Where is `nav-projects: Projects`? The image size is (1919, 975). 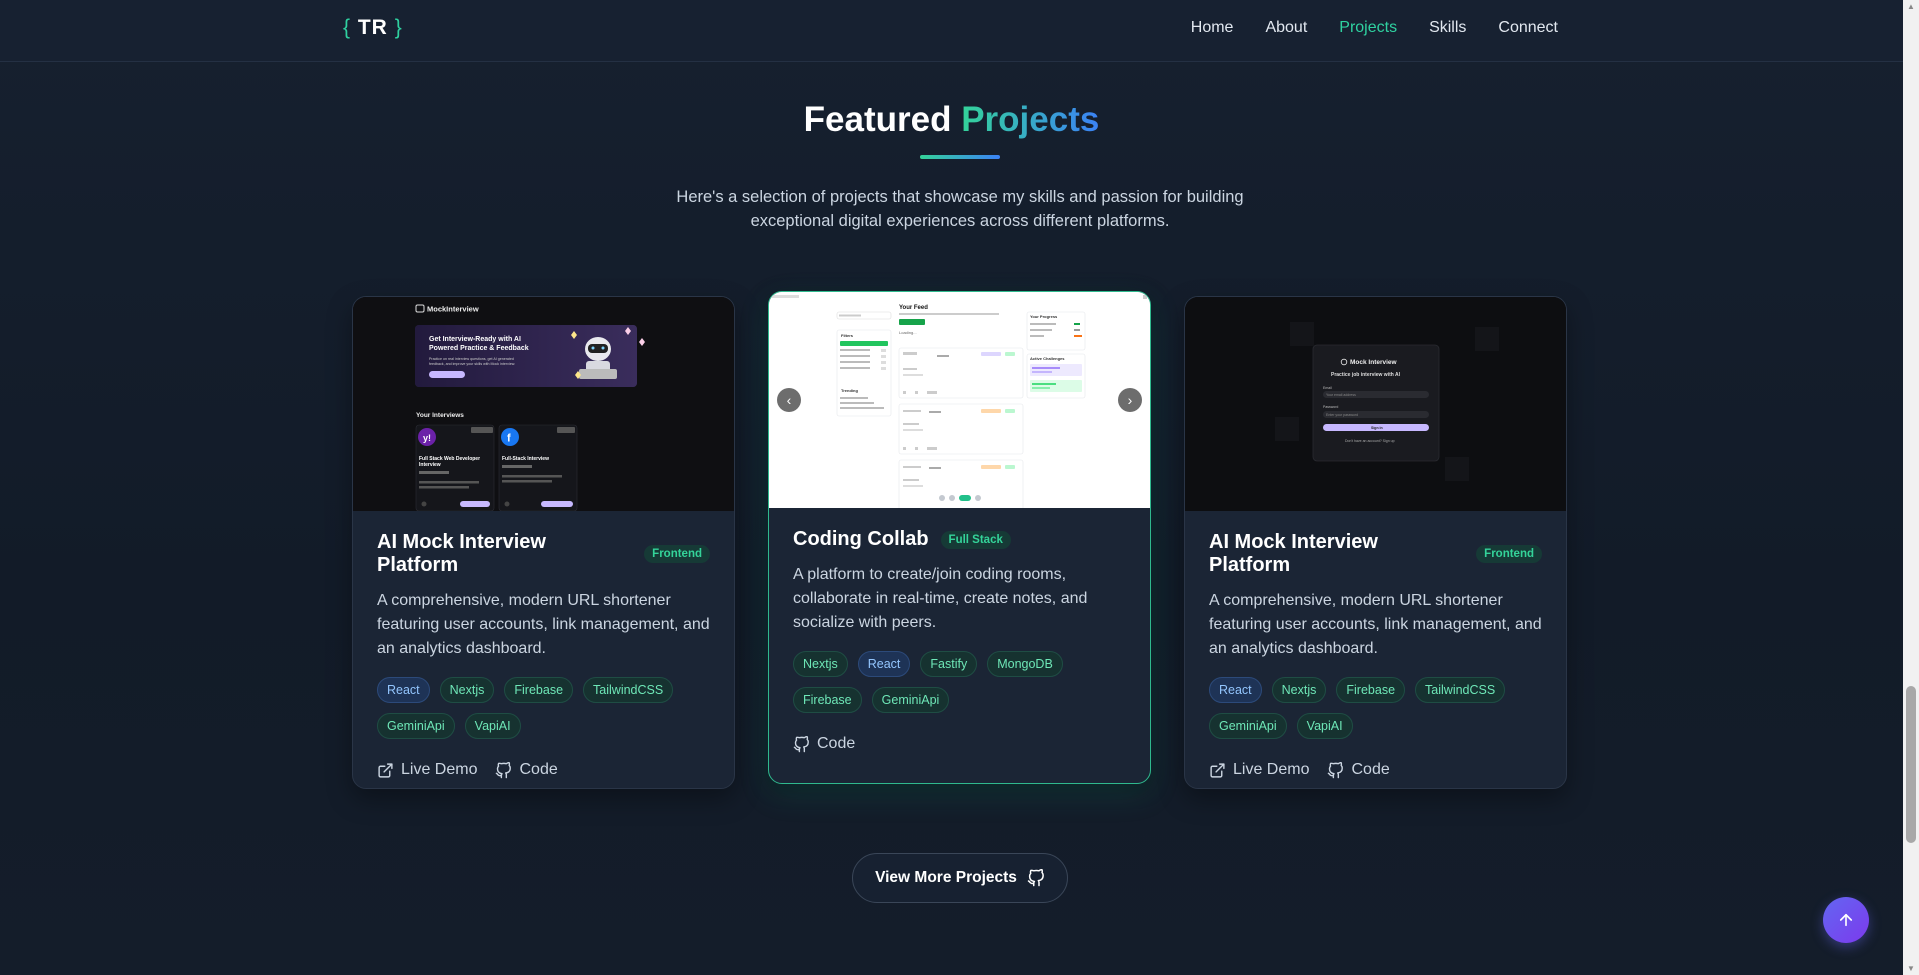 nav-projects: Projects is located at coordinates (1368, 28).